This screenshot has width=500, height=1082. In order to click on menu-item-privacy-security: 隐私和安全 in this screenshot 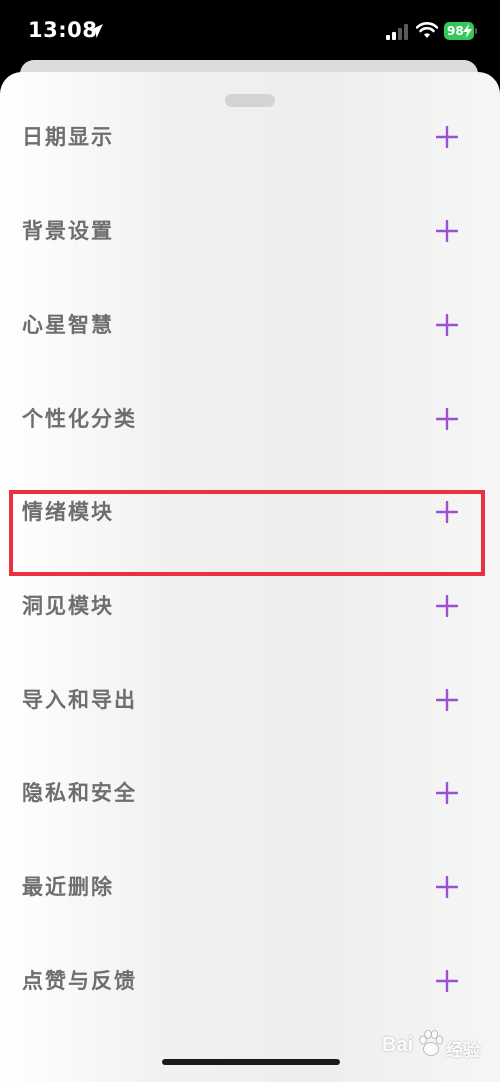, I will do `click(250, 792)`.